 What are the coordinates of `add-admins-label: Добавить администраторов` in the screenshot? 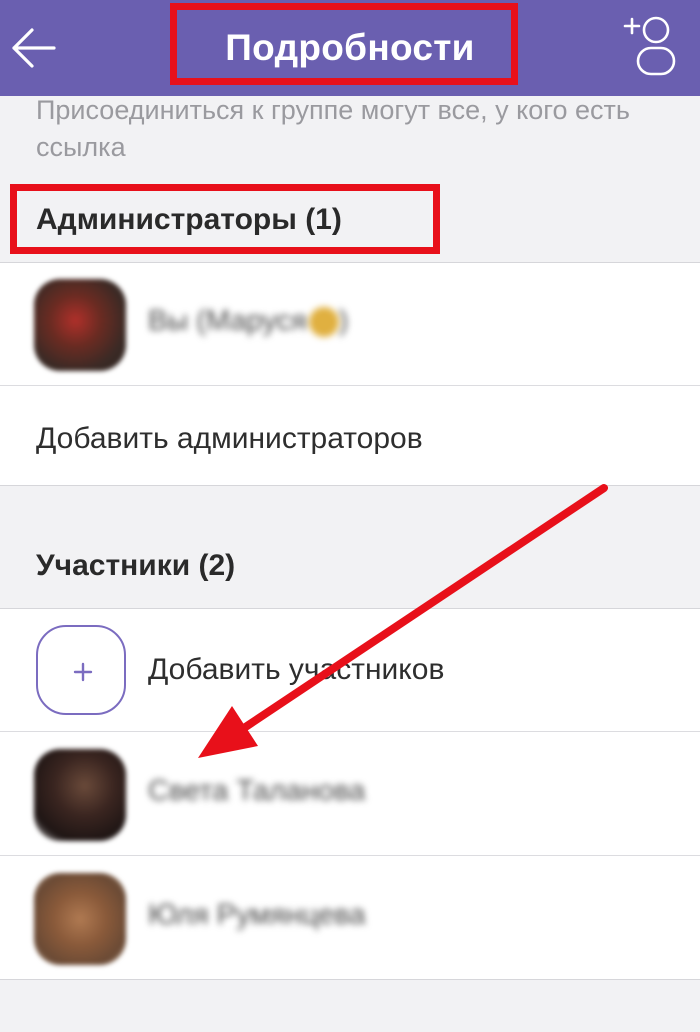 It's located at (229, 438).